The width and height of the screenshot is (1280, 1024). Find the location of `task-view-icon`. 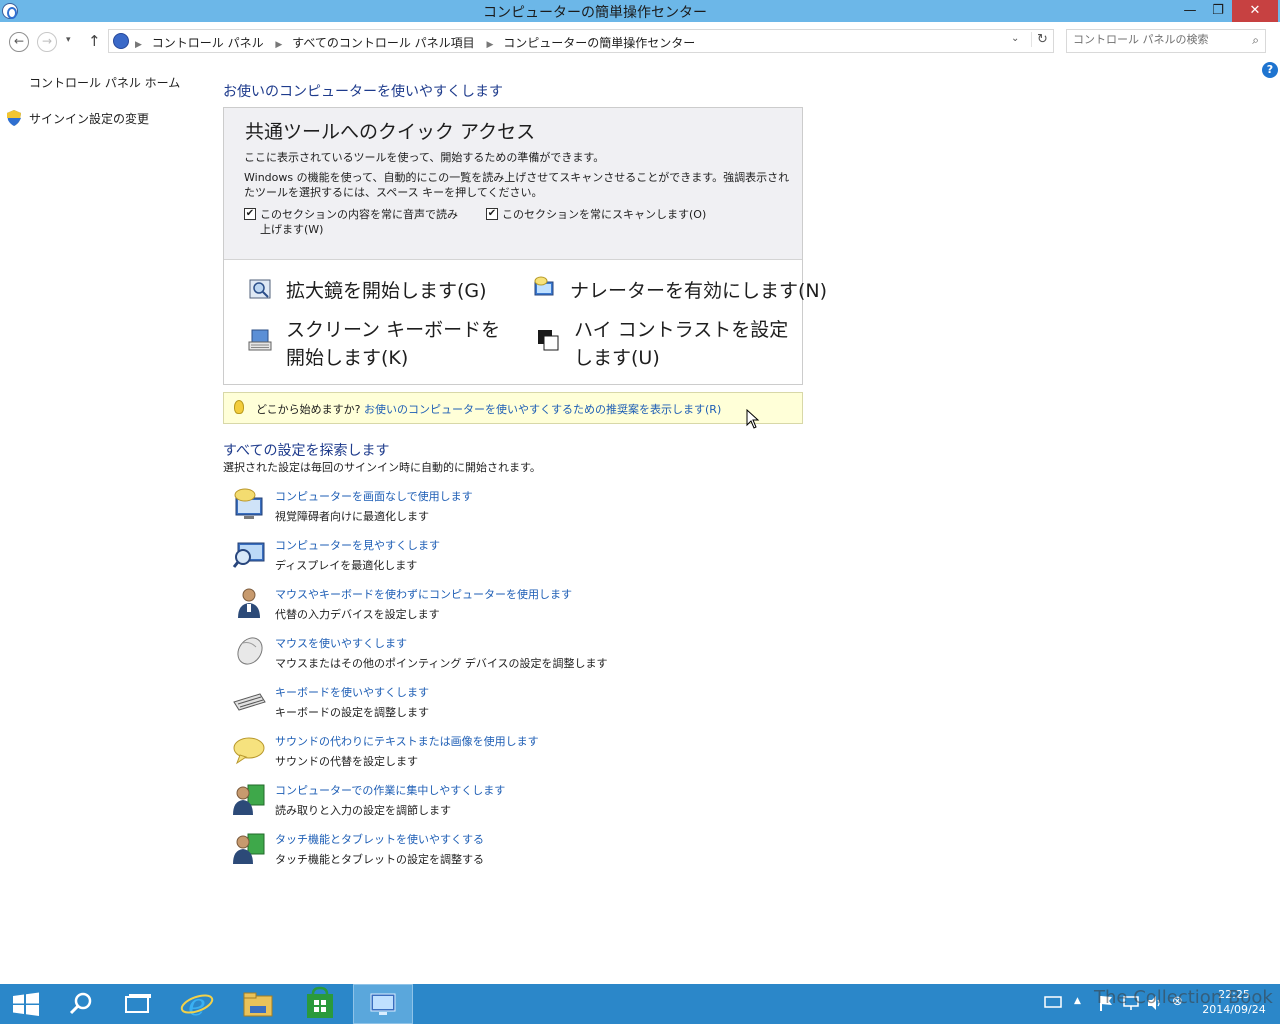

task-view-icon is located at coordinates (137, 1004).